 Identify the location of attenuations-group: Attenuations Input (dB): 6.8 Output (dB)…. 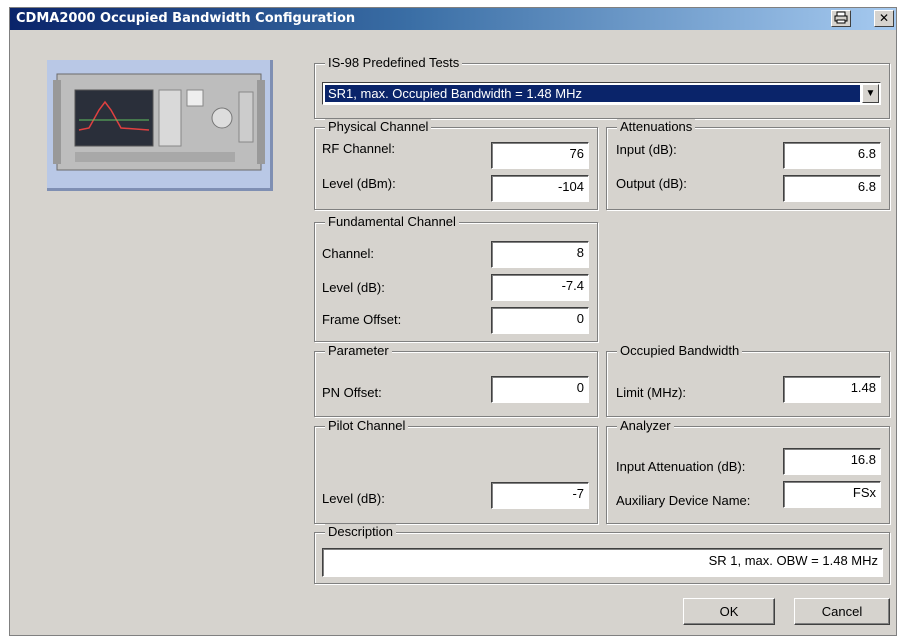
(748, 164).